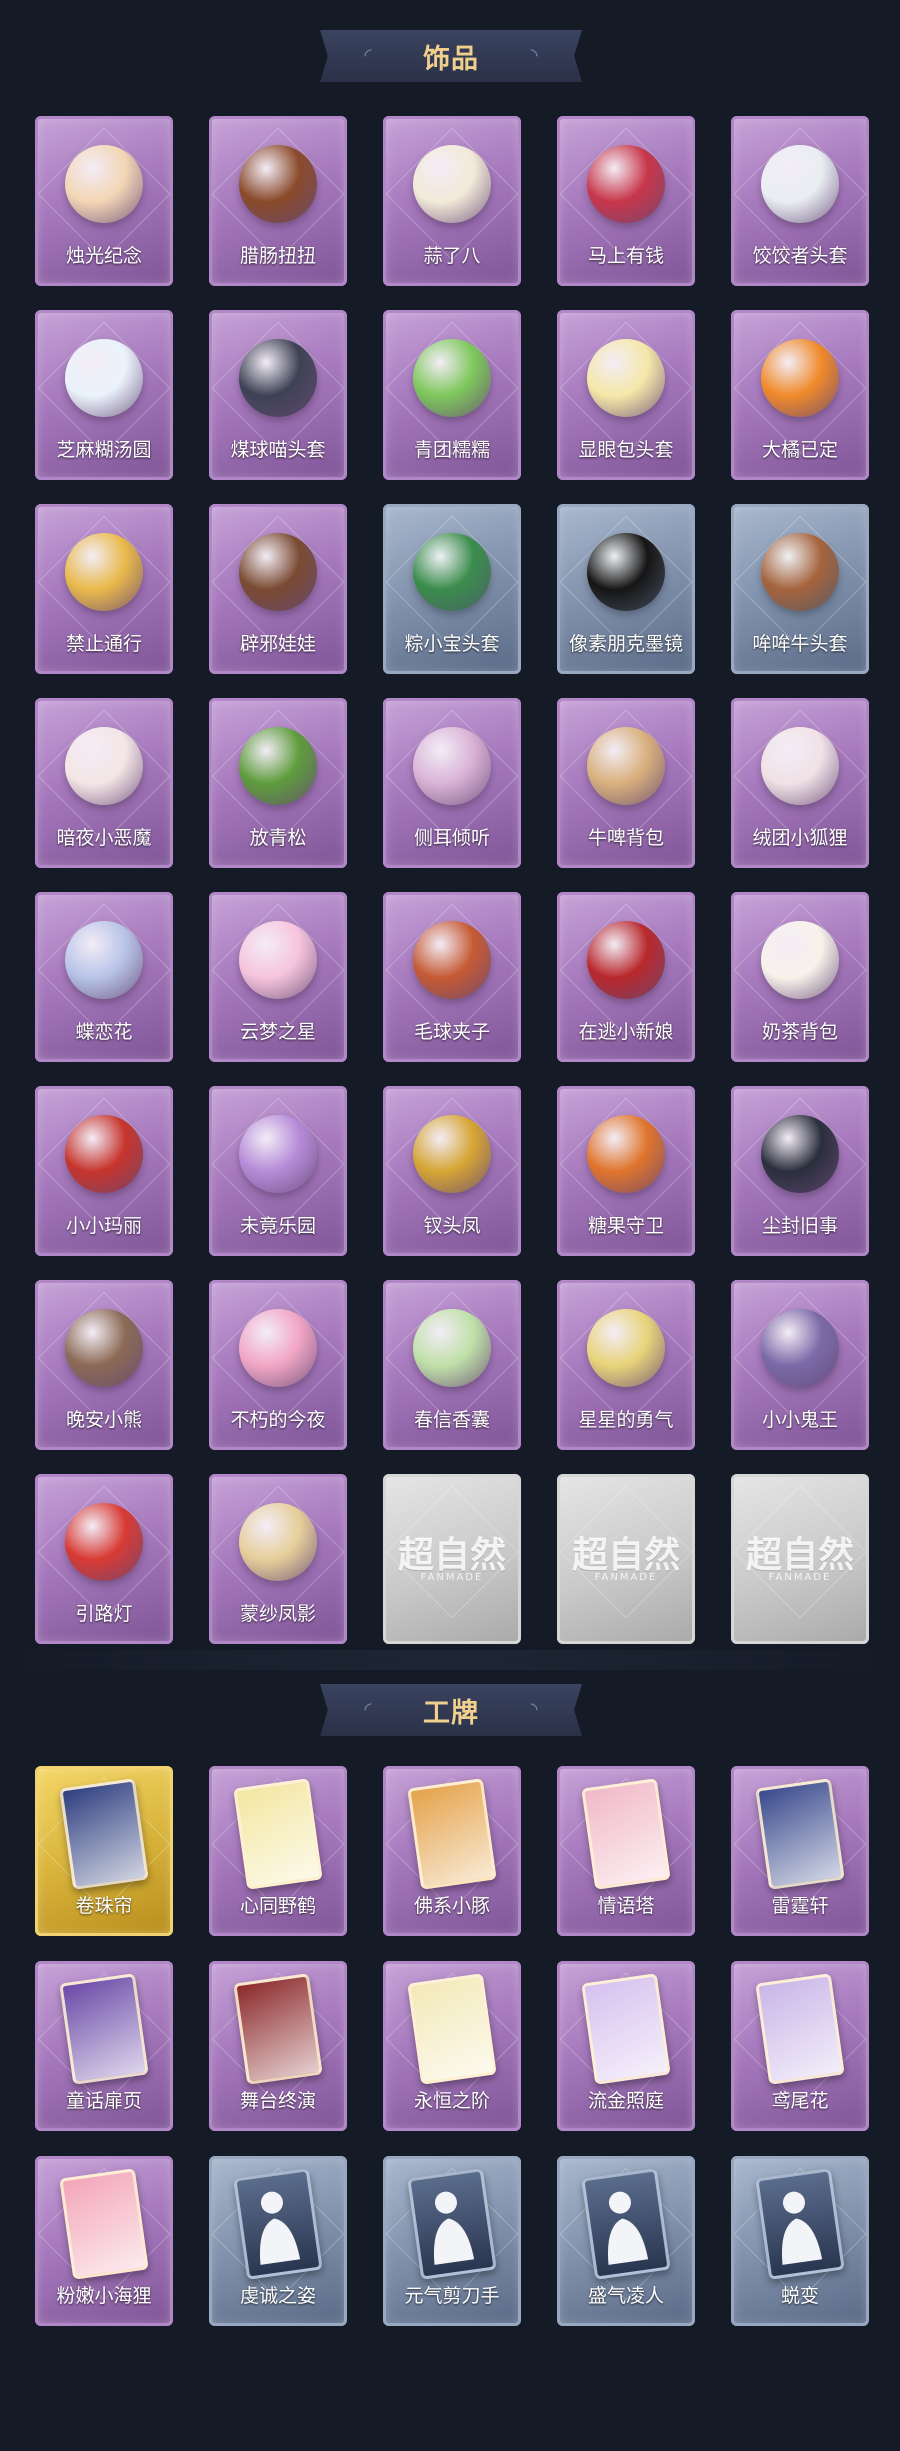  What do you see at coordinates (278, 1420) in the screenshot?
I see `card-label: 不朽的今夜` at bounding box center [278, 1420].